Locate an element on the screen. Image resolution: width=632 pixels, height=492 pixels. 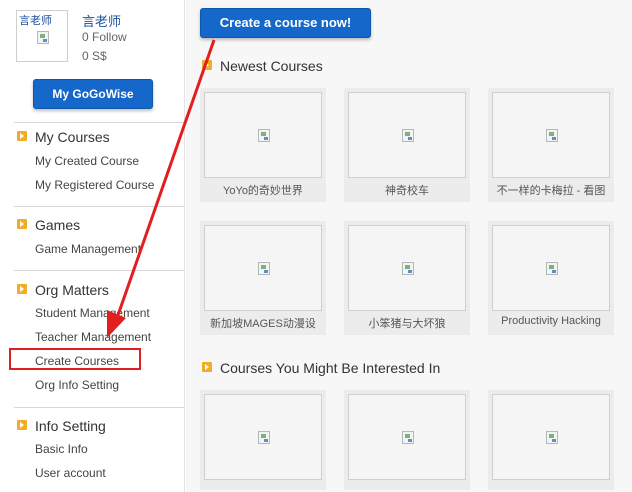
course-title: 新加坡MAGES动漫设 is located at coordinates (263, 323).